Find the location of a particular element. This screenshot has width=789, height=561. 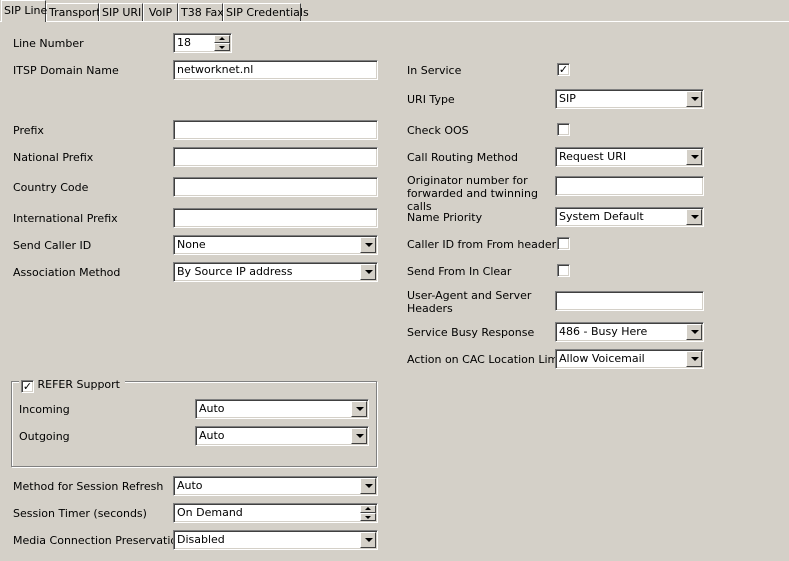

service-busy-select: 486 - Busy Here is located at coordinates (629, 332).